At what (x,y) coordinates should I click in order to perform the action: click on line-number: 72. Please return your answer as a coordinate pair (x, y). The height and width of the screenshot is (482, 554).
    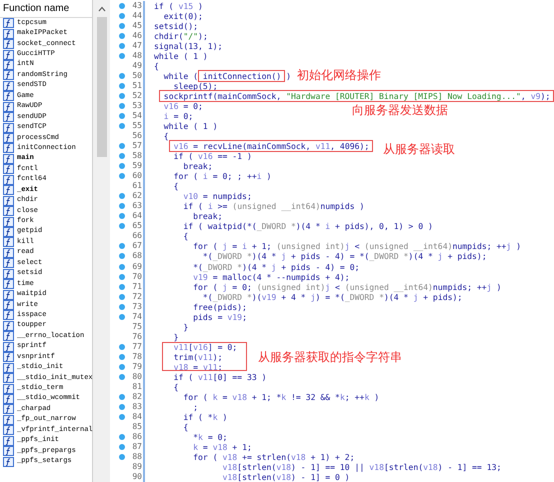
    Looking at the image, I should click on (136, 297).